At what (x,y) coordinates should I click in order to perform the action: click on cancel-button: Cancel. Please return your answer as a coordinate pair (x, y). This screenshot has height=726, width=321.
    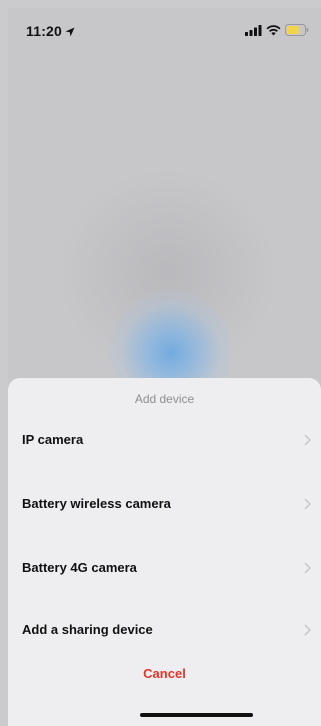
    Looking at the image, I should click on (164, 673).